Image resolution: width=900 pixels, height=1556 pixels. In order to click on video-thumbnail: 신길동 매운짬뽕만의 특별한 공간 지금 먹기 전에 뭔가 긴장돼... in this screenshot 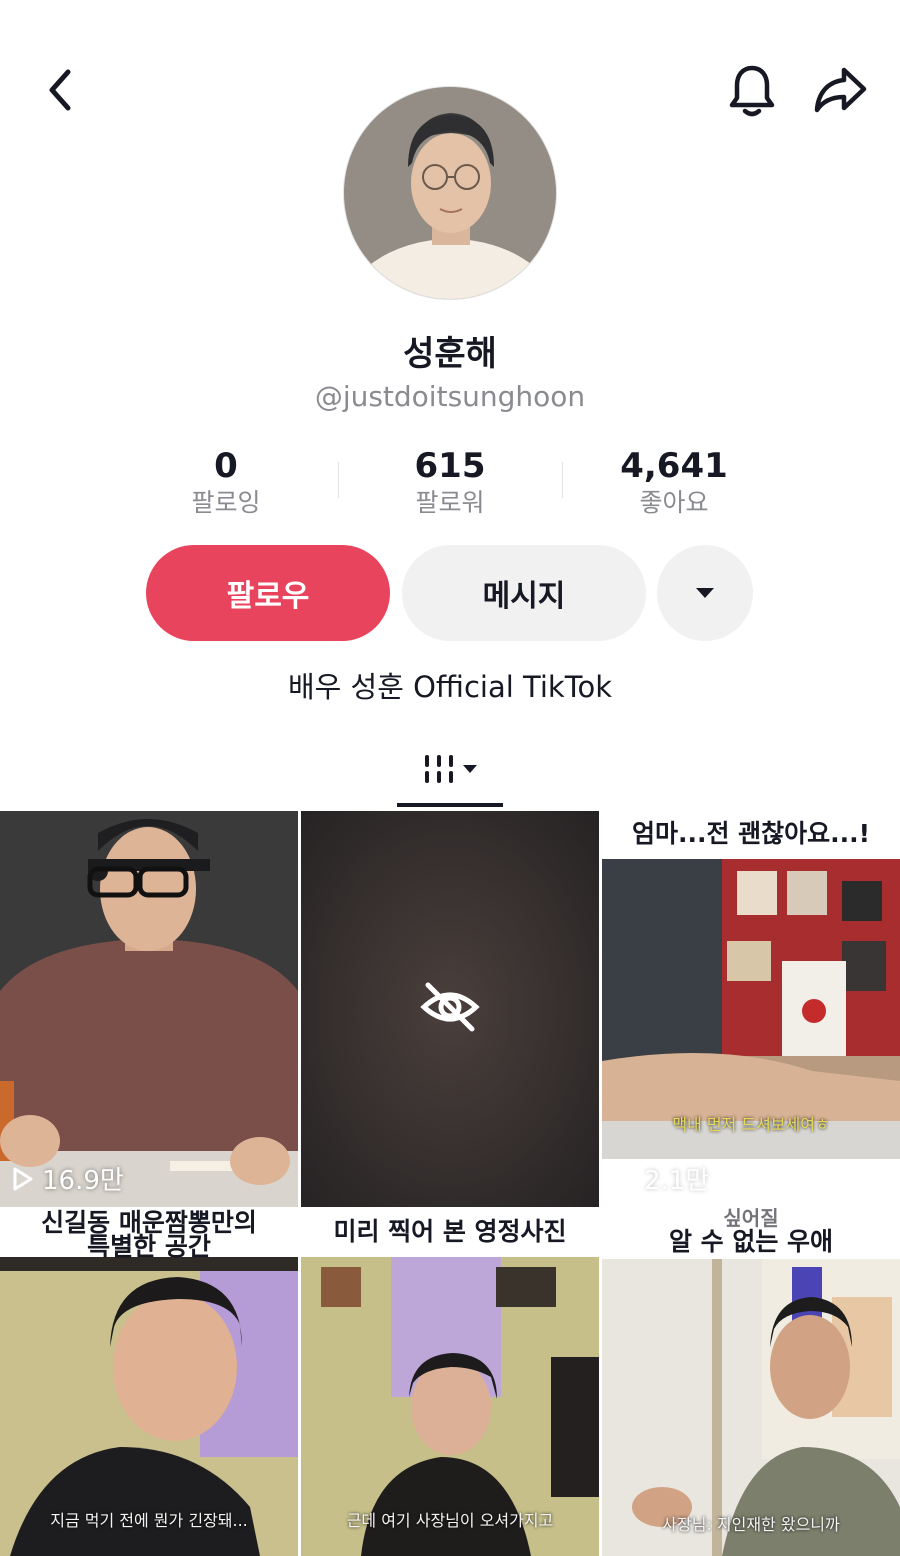, I will do `click(149, 1381)`.